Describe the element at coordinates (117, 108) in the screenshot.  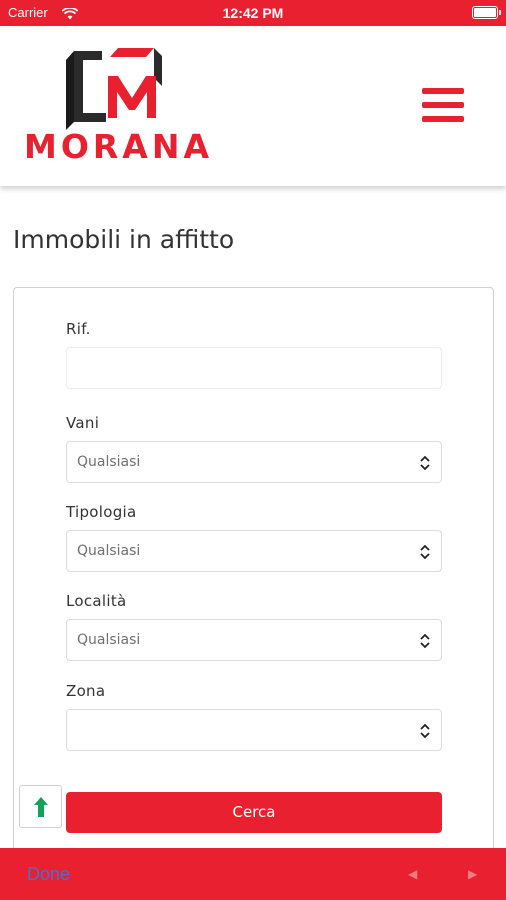
I see `morana-logo: MORANA` at that location.